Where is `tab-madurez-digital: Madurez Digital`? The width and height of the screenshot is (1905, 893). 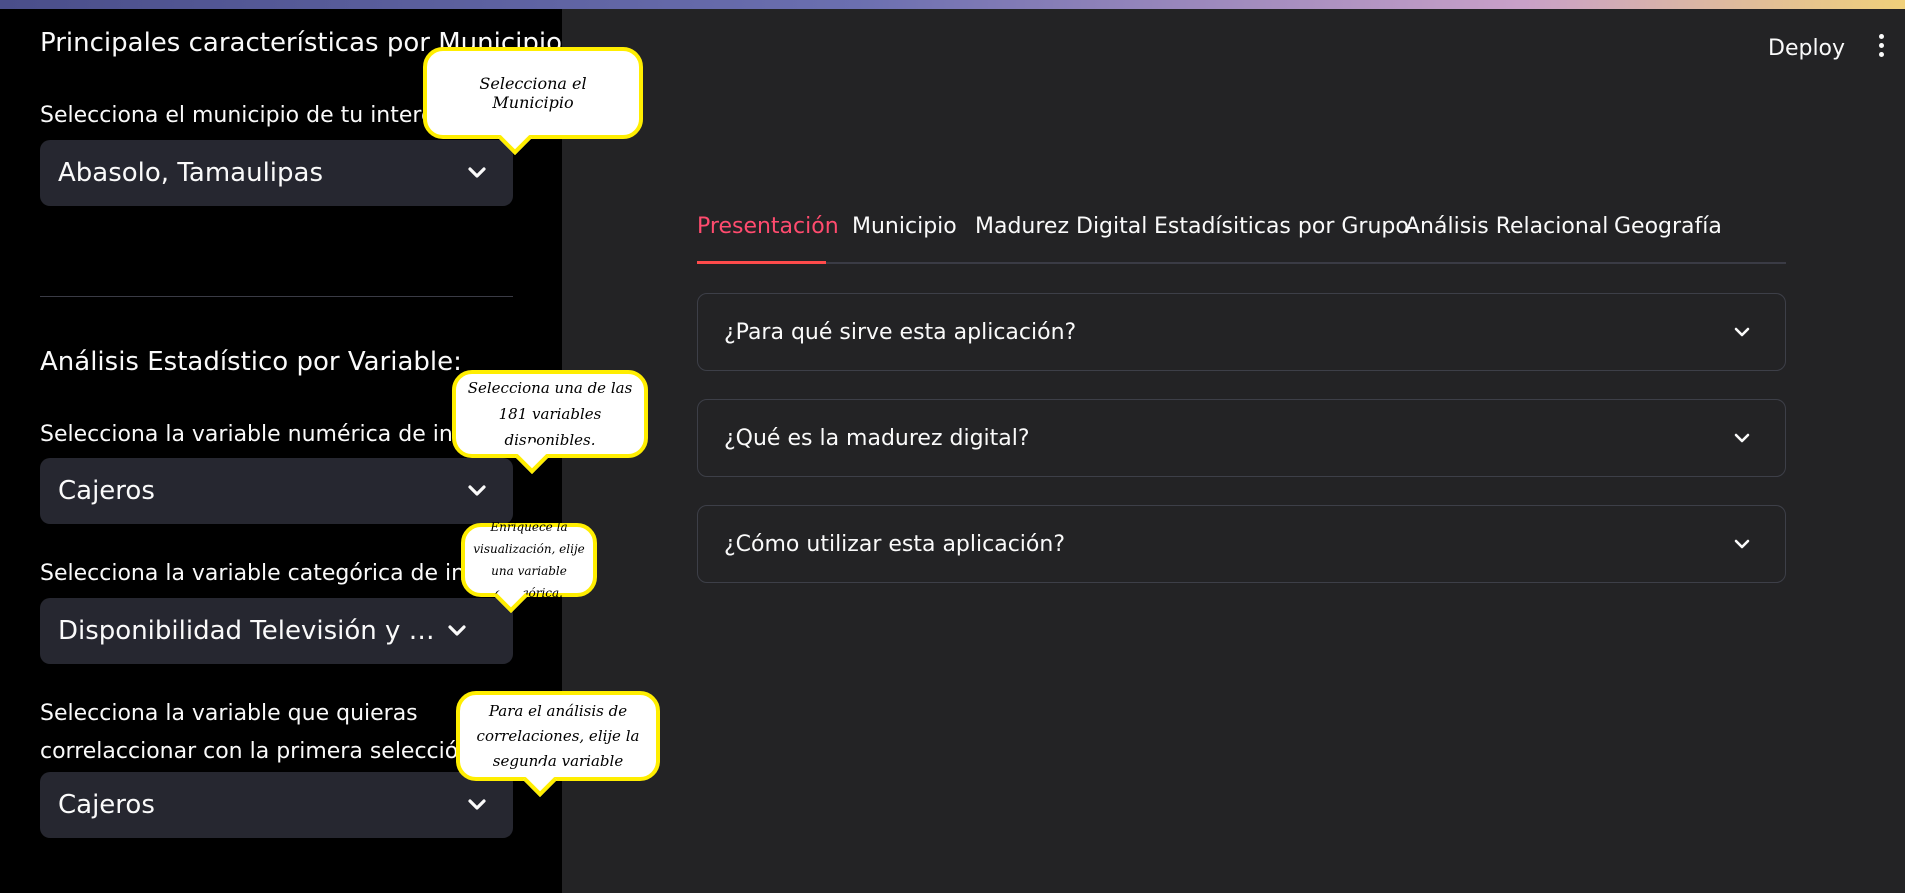 tab-madurez-digital: Madurez Digital is located at coordinates (1061, 226).